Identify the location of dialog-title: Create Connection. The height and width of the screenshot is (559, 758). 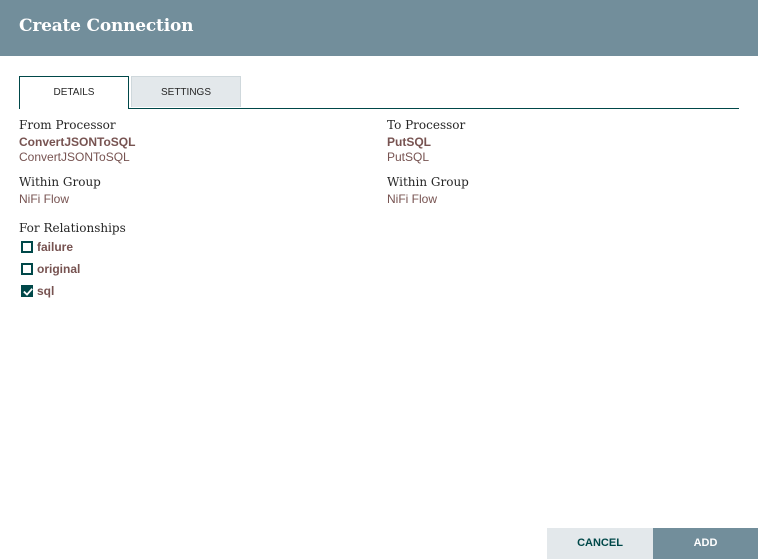
(106, 26).